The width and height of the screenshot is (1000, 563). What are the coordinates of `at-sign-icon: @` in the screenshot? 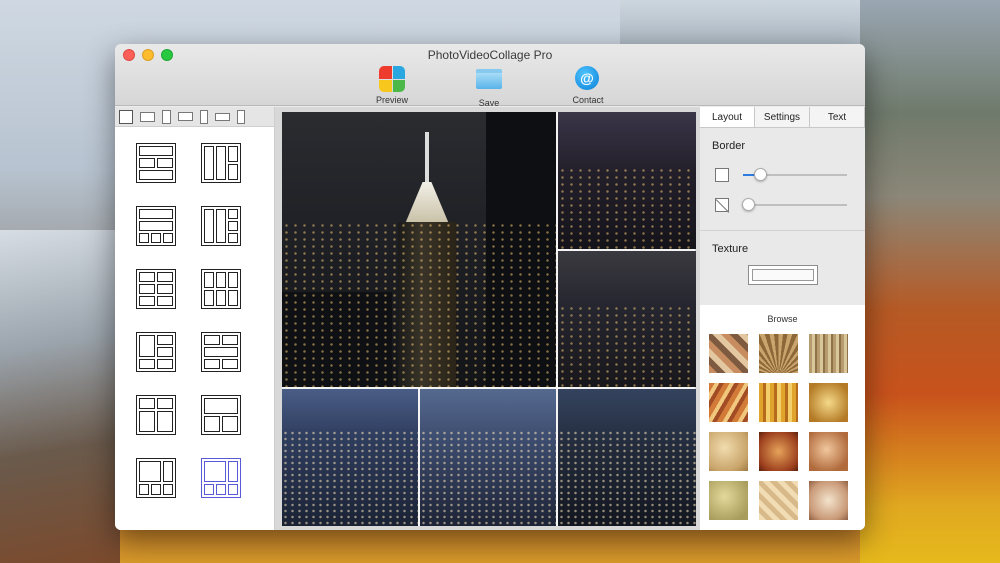 It's located at (588, 79).